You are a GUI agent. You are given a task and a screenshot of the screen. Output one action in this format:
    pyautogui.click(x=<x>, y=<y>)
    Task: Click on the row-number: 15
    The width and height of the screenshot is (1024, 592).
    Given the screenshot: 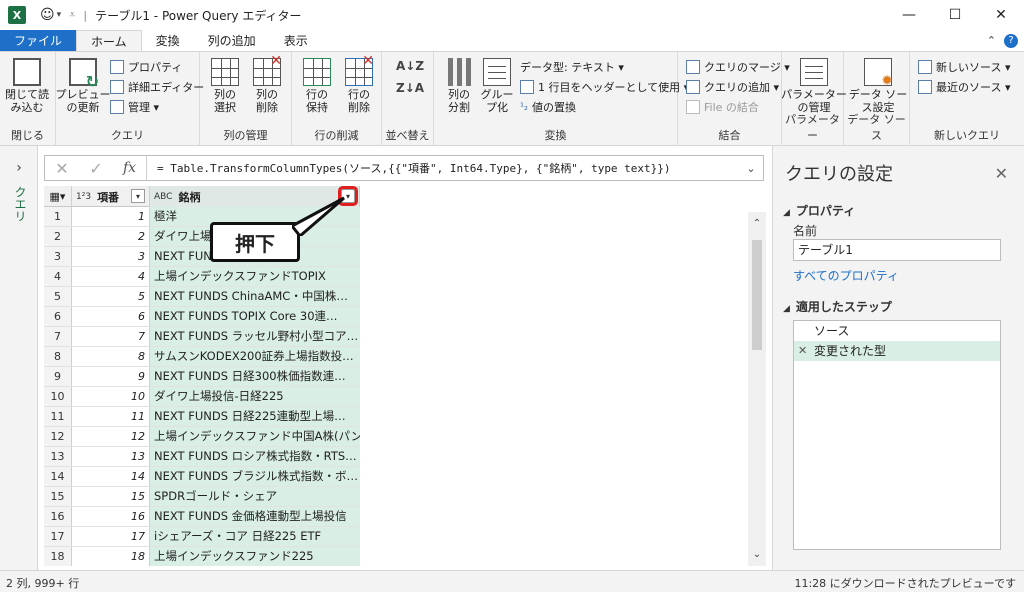 What is the action you would take?
    pyautogui.click(x=58, y=496)
    